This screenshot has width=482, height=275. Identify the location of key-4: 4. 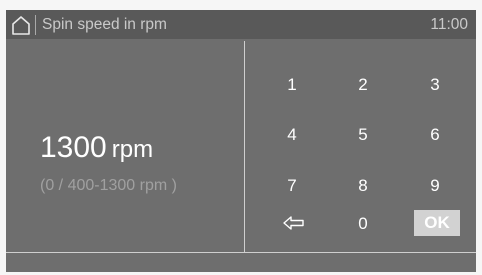
(292, 135).